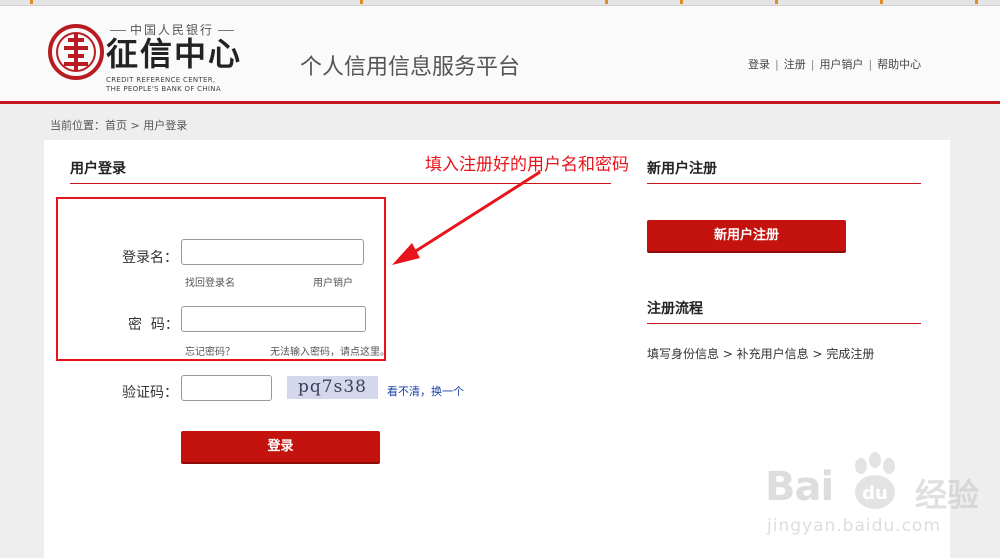  Describe the element at coordinates (527, 165) in the screenshot. I see `annotation-text: 填入注册好的用户名和密码` at that location.